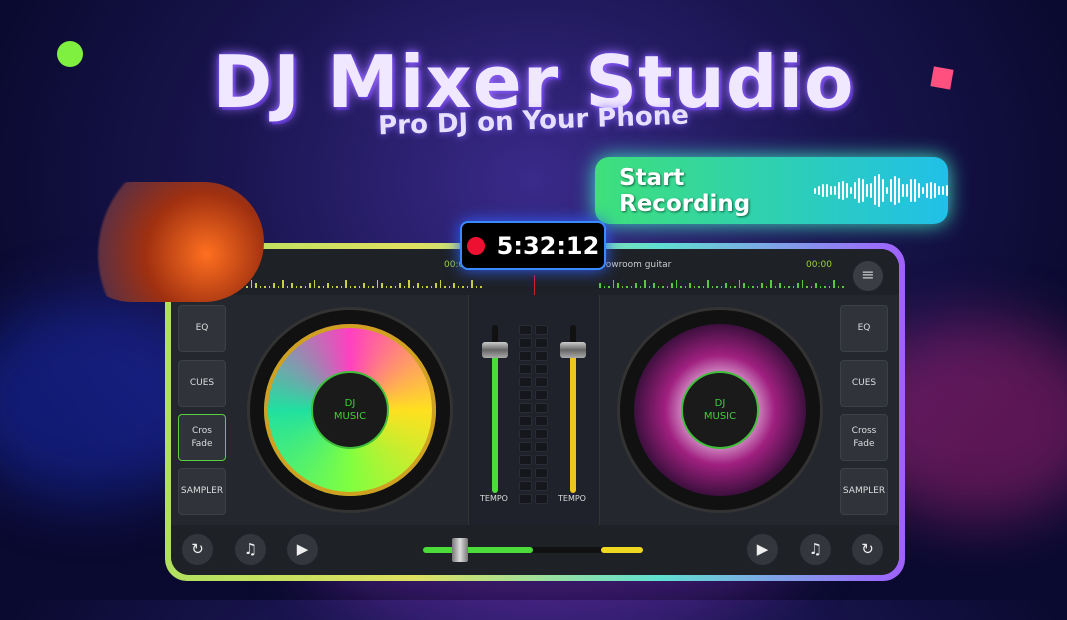 The height and width of the screenshot is (620, 1067). I want to click on sampler-button-right: SAMPLER, so click(864, 491).